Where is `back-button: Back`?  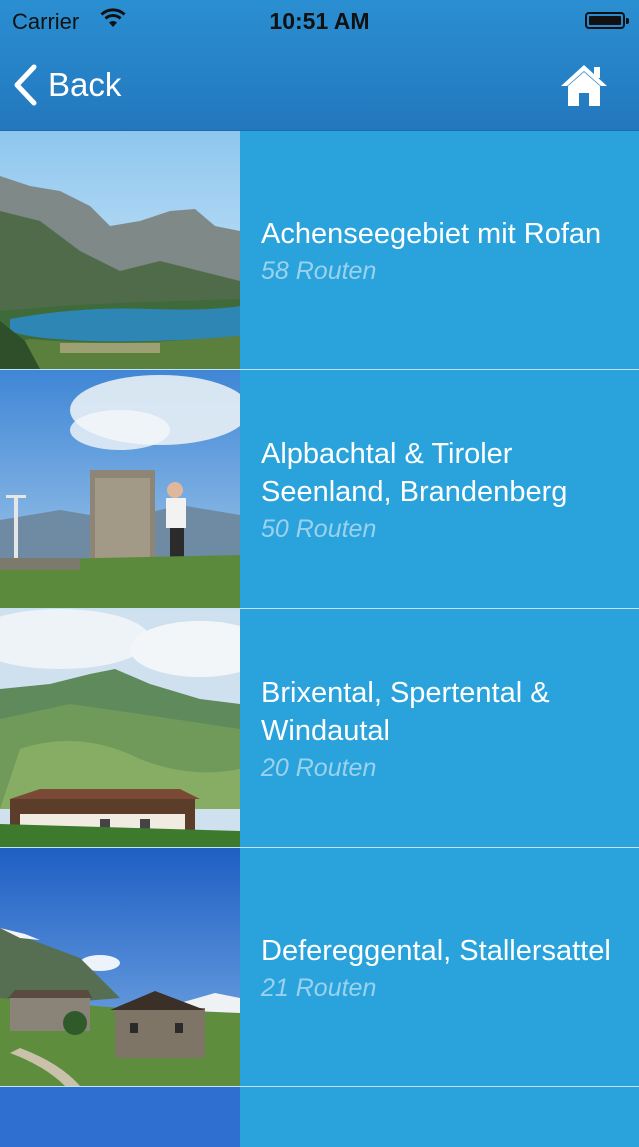
back-button: Back is located at coordinates (66, 85).